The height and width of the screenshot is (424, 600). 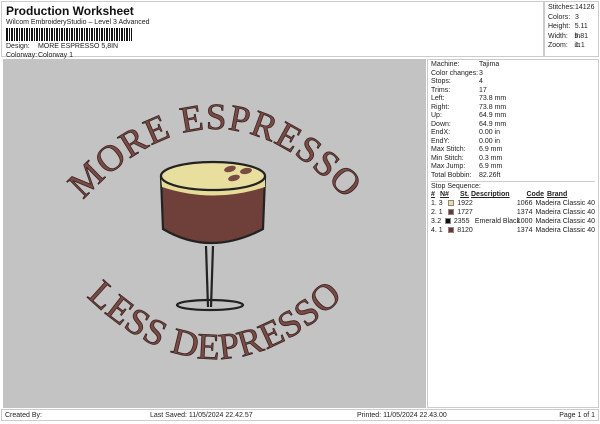 What do you see at coordinates (481, 73) in the screenshot?
I see `info-value: 3` at bounding box center [481, 73].